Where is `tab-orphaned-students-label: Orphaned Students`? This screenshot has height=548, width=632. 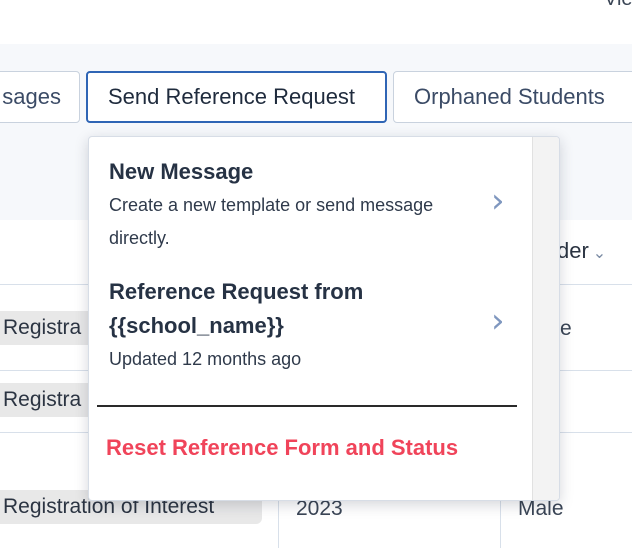 tab-orphaned-students-label: Orphaned Students is located at coordinates (509, 96).